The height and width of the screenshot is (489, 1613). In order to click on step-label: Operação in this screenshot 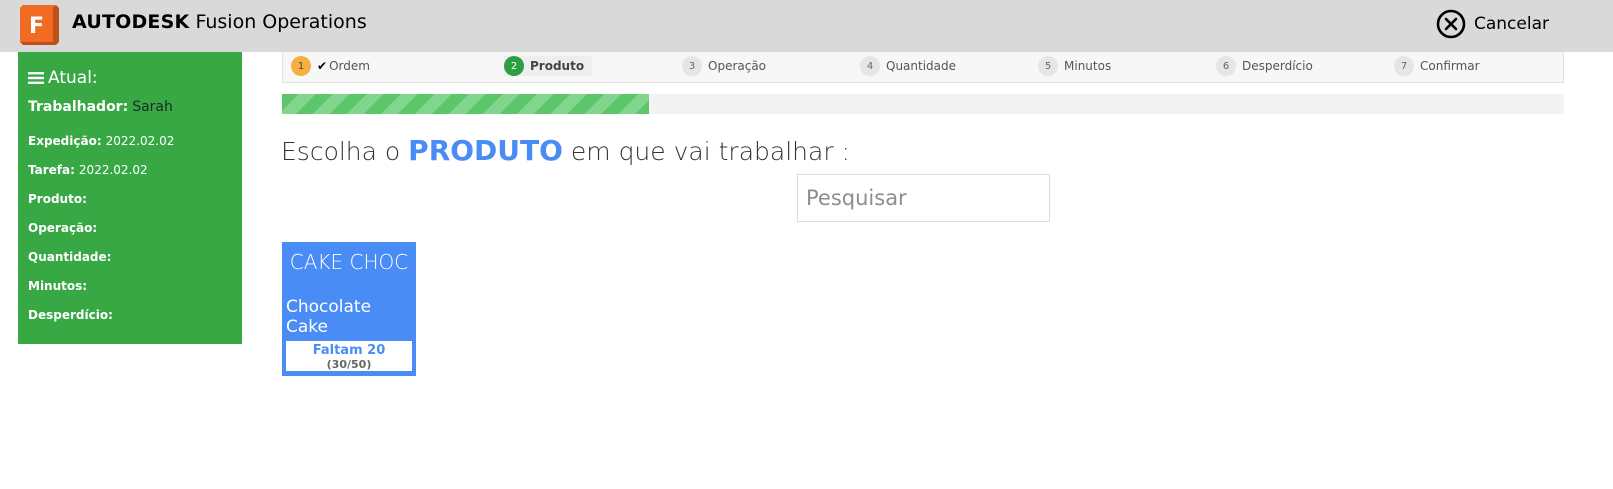, I will do `click(737, 66)`.